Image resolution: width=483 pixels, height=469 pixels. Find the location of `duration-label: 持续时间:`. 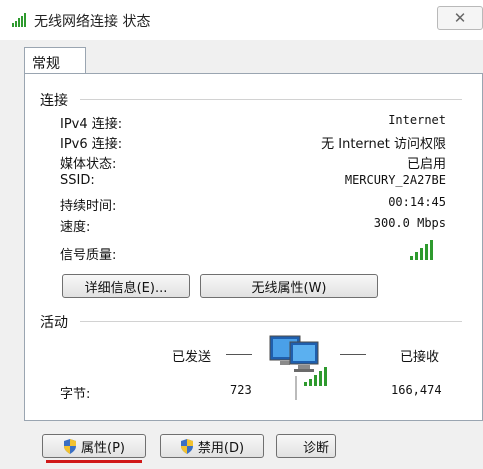

duration-label: 持续时间: is located at coordinates (88, 206).